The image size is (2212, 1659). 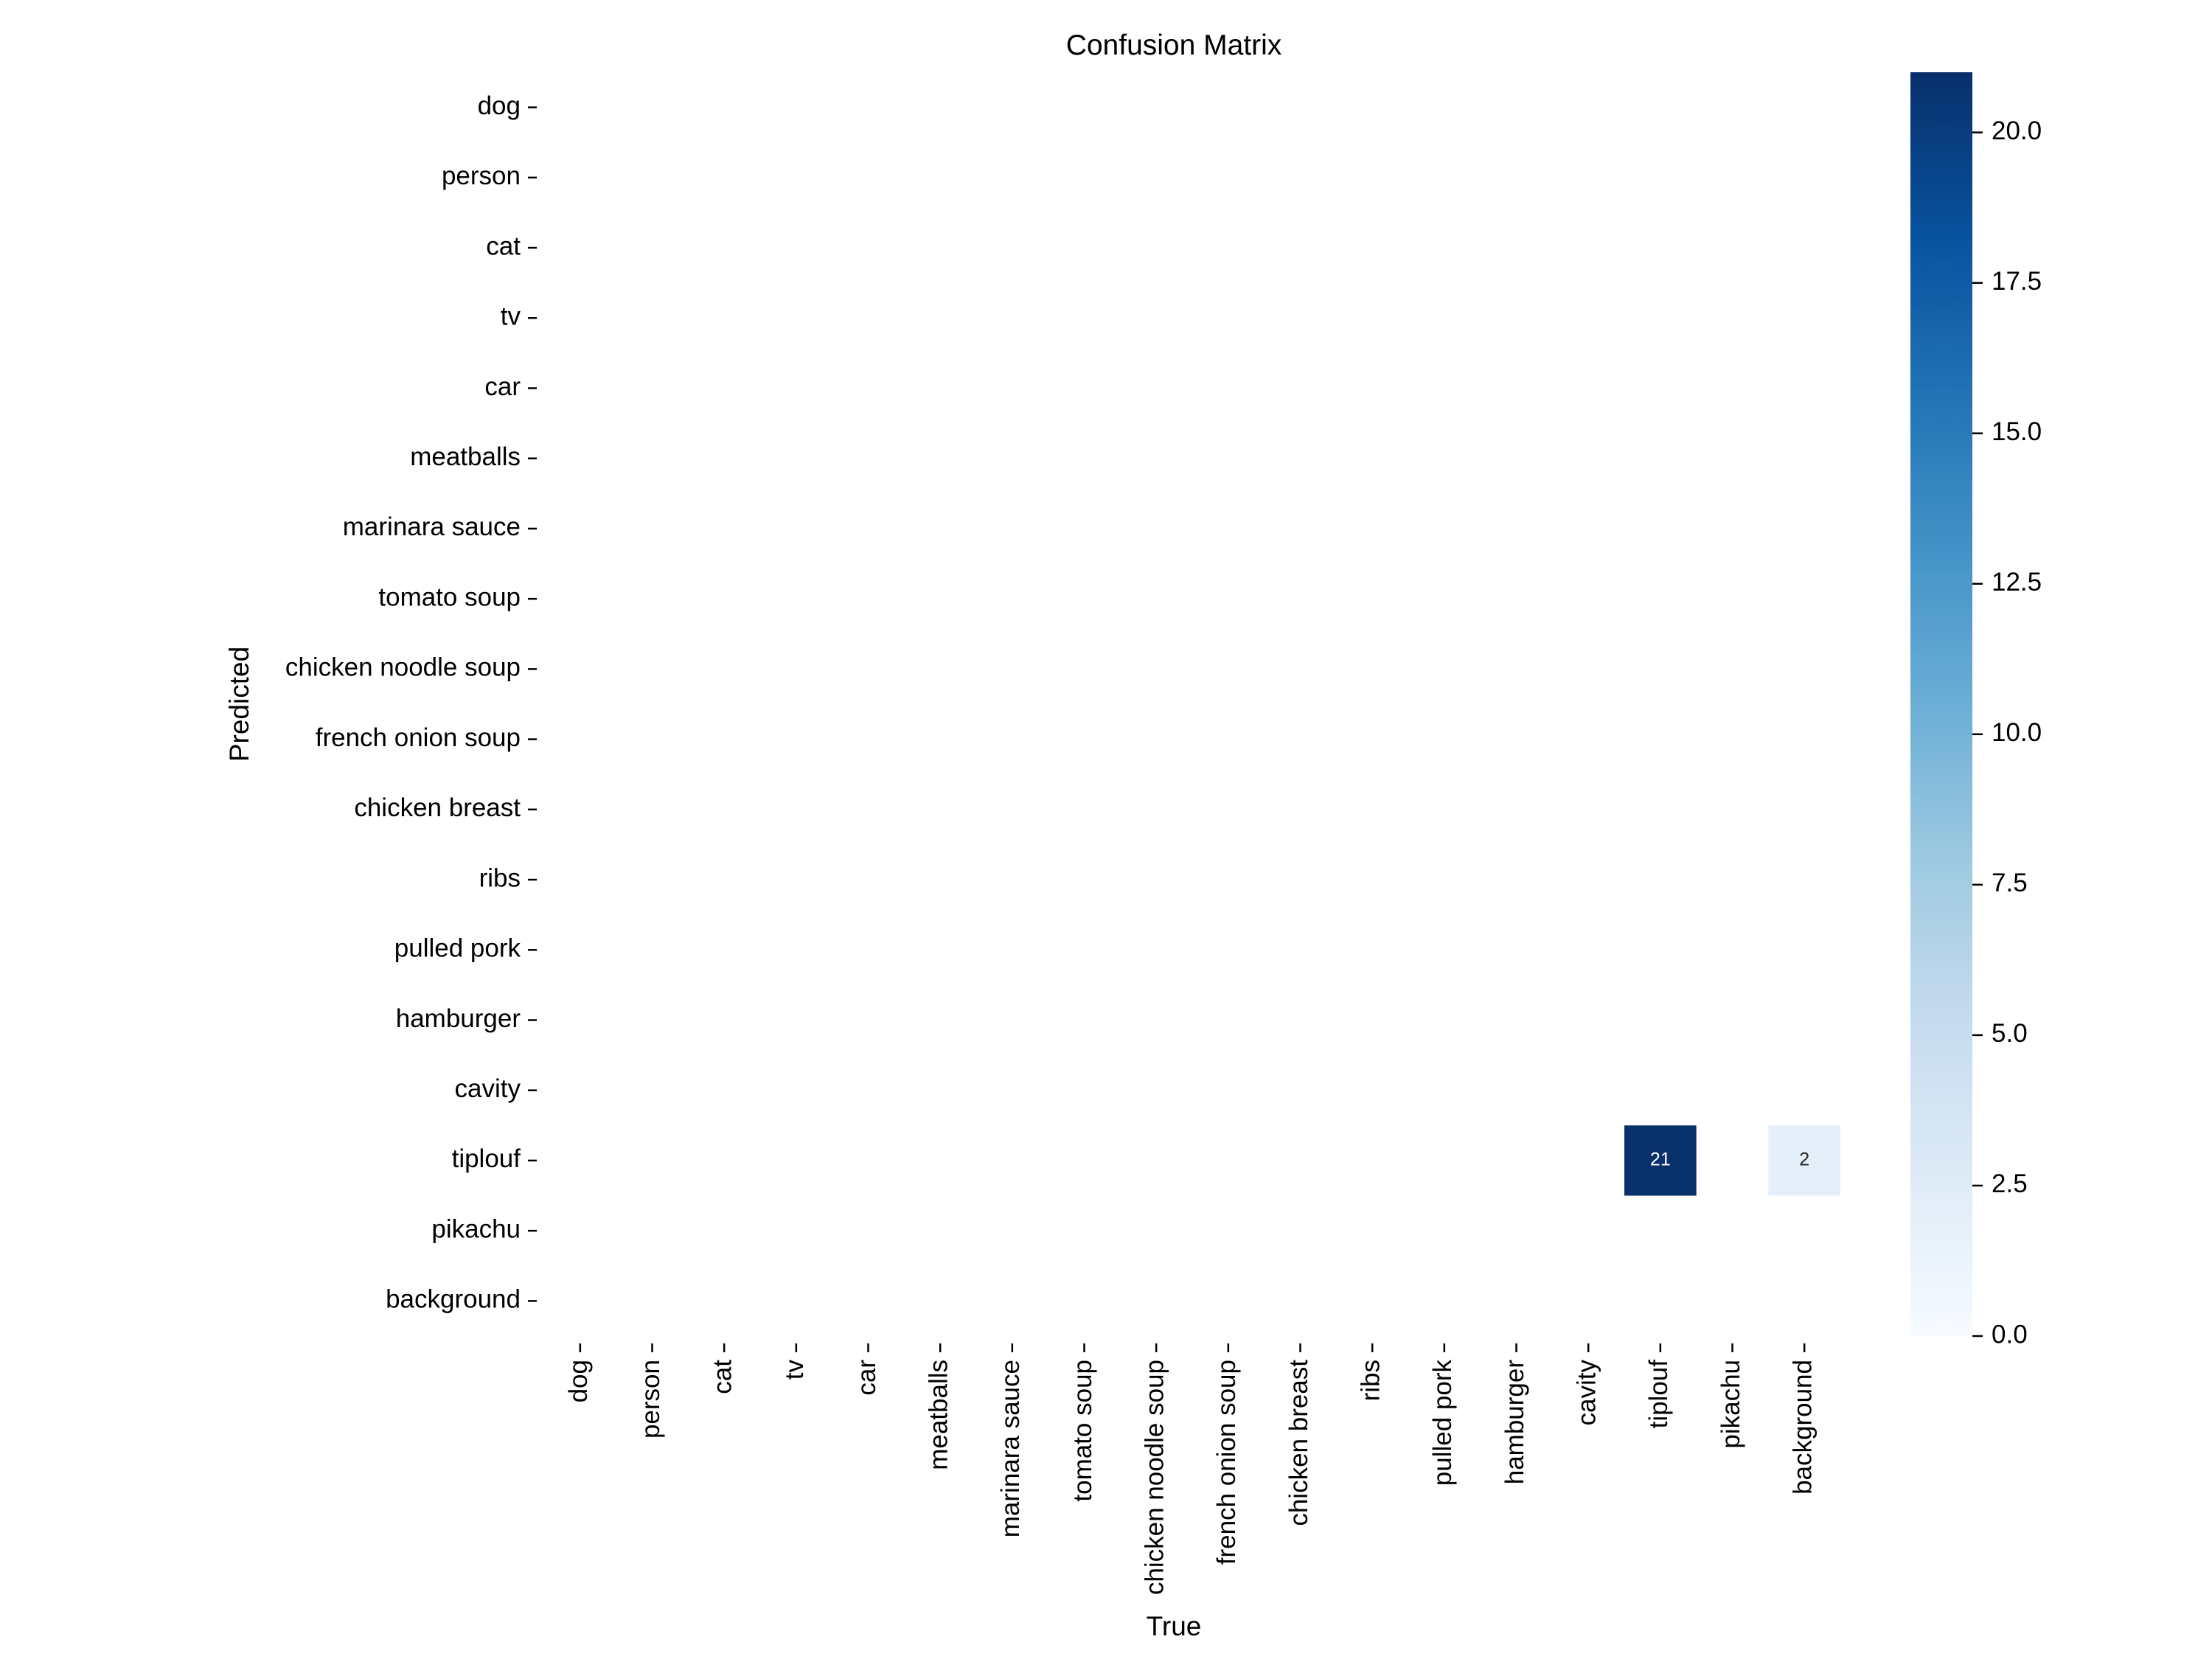 What do you see at coordinates (1658, 1394) in the screenshot?
I see `col-label-tiplouf: tiplouf` at bounding box center [1658, 1394].